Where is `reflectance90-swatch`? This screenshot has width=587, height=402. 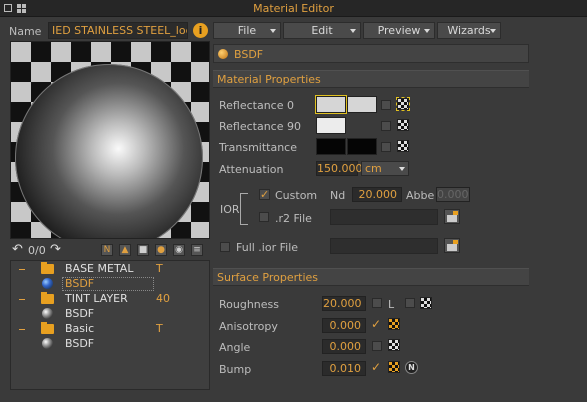 reflectance90-swatch is located at coordinates (331, 125).